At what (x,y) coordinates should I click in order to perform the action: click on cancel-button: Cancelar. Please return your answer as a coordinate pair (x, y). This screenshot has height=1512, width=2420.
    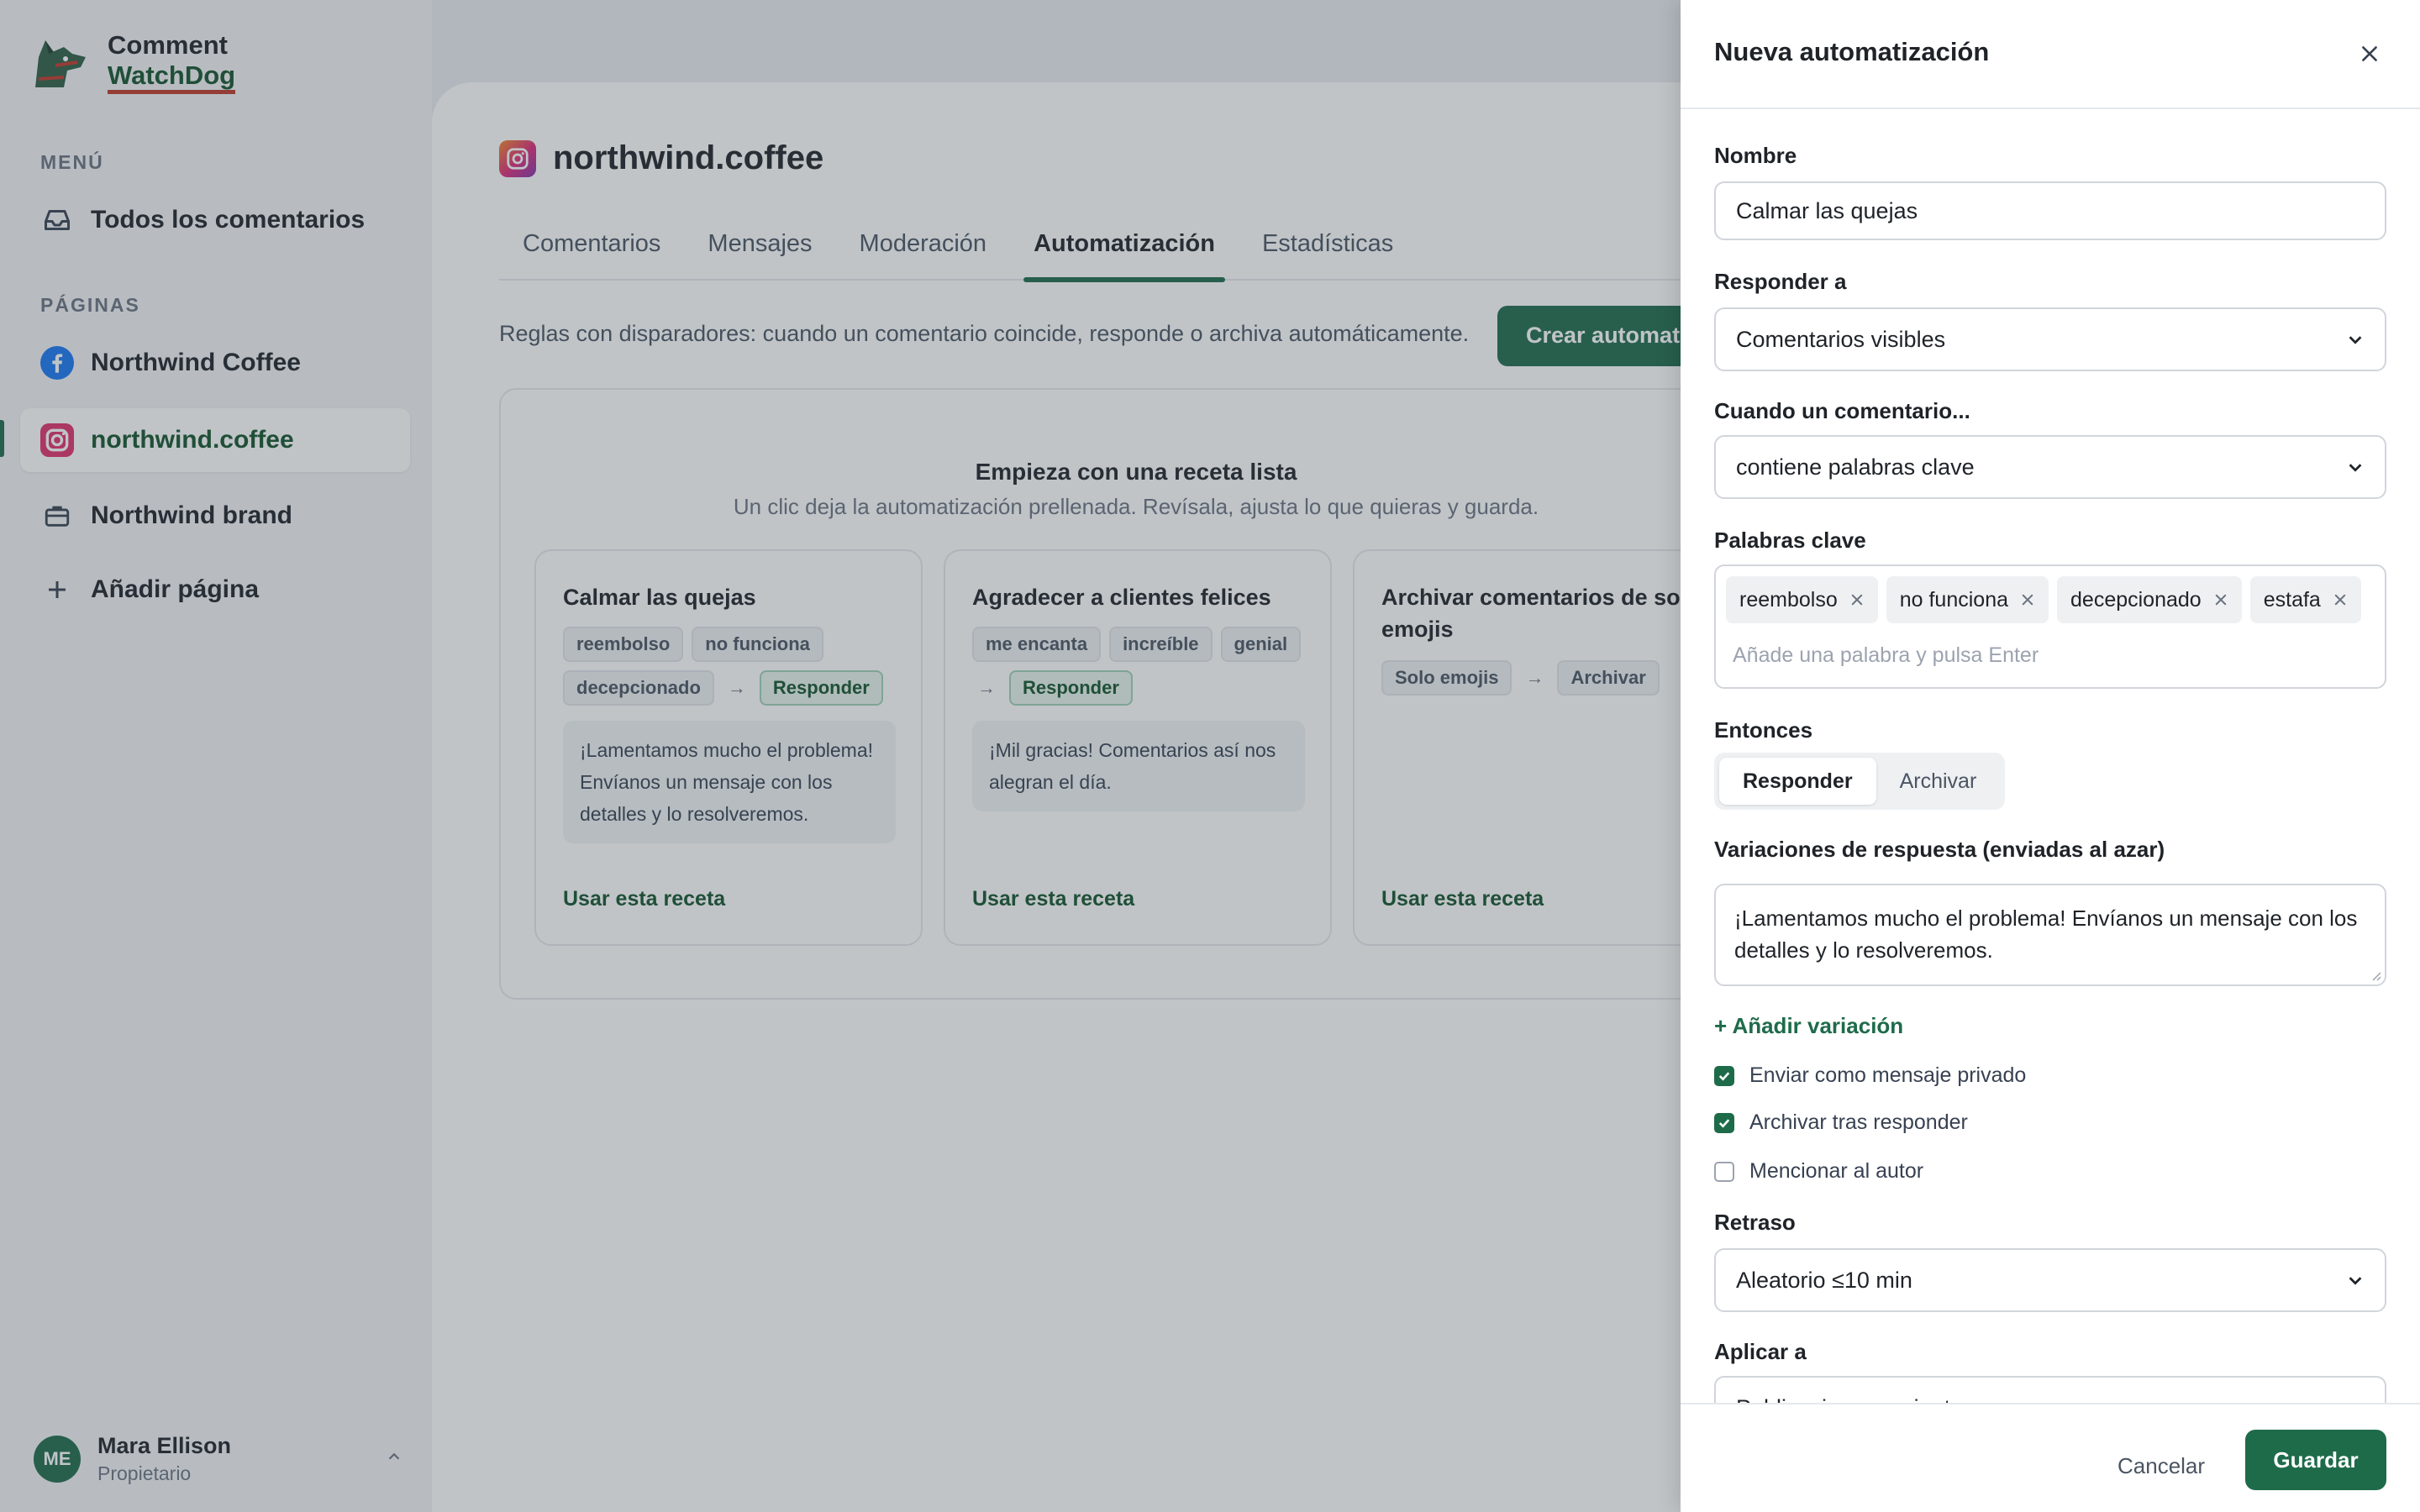
    Looking at the image, I should click on (2161, 1465).